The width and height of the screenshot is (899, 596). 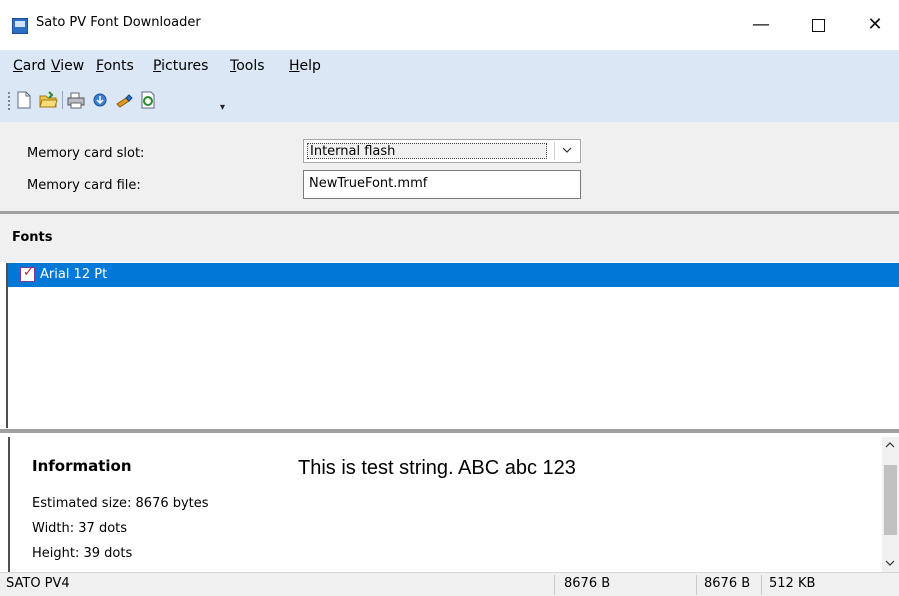 What do you see at coordinates (80, 528) in the screenshot?
I see `width-info: Width: 37 dots` at bounding box center [80, 528].